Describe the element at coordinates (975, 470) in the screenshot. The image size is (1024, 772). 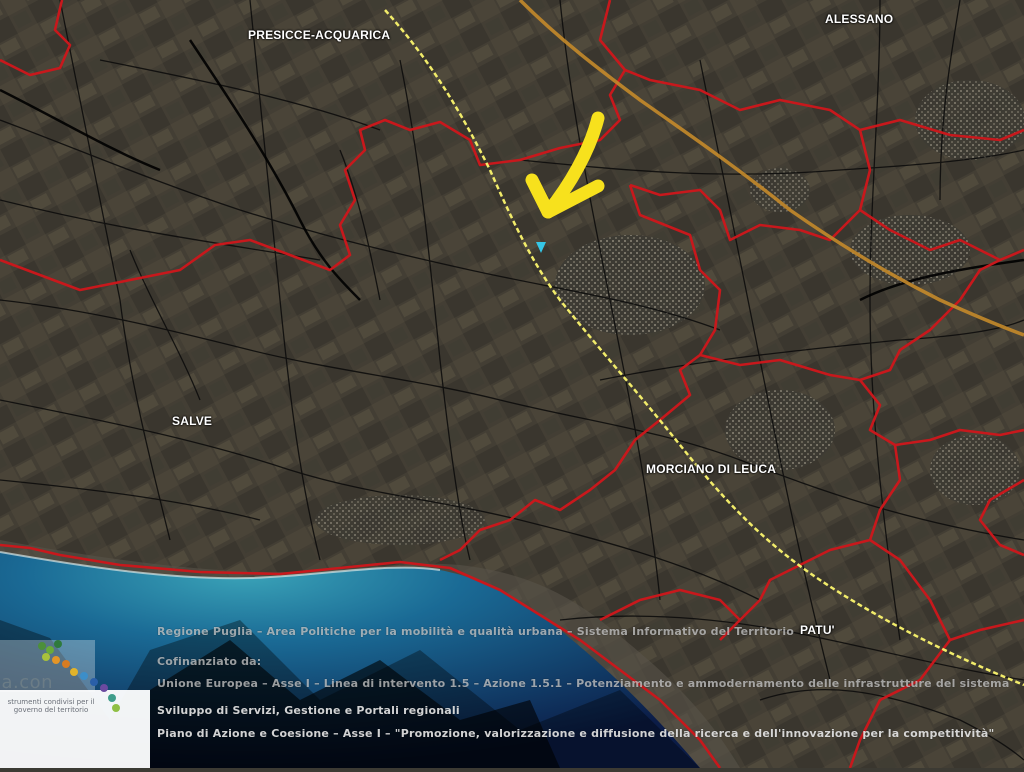
I see `town-area-patu` at that location.